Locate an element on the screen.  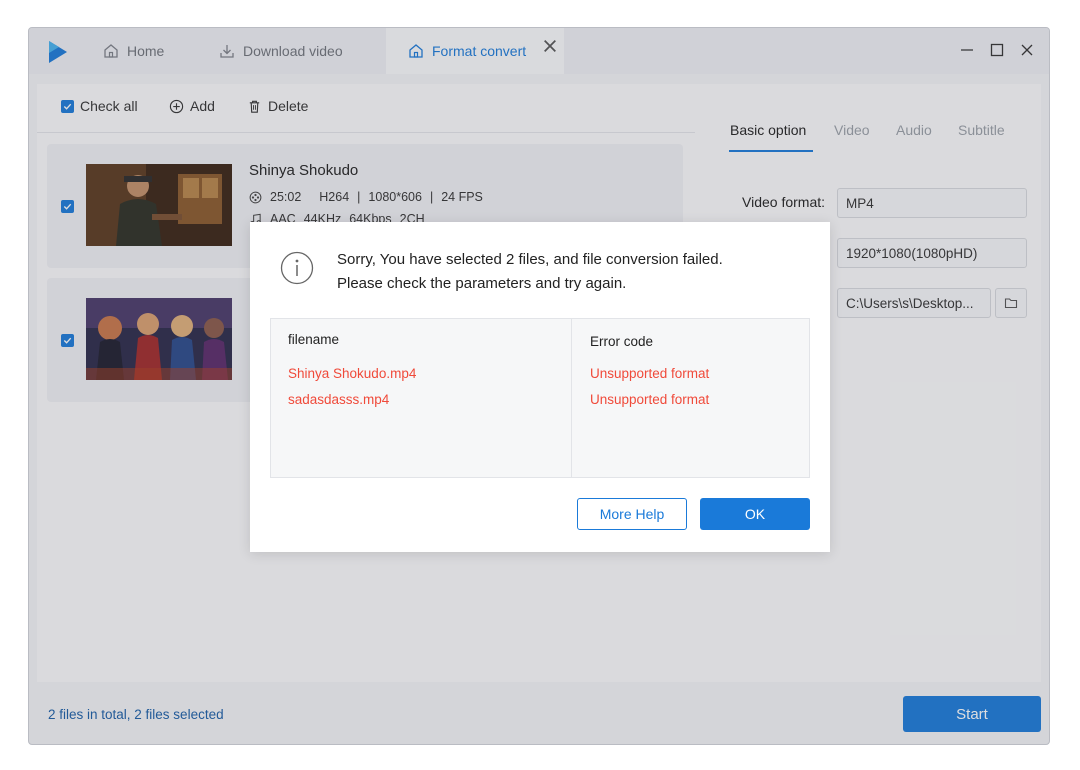
error-filename: Shinya Shokudo.mp4 is located at coordinates (352, 373).